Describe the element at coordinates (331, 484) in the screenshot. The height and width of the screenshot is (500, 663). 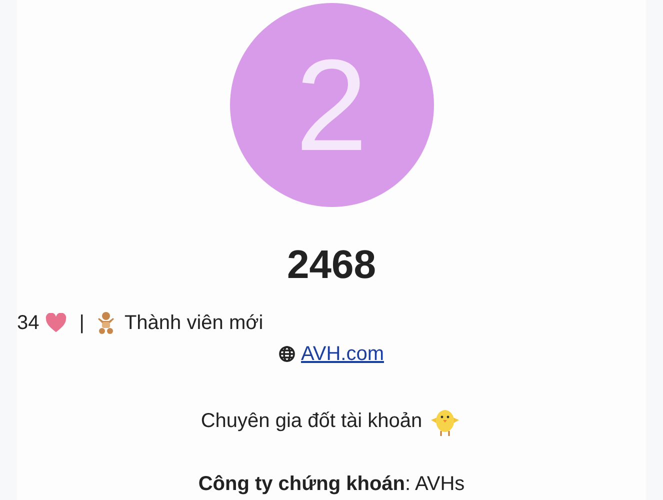
I see `profile-field: Công ty chứng khoán: AVHs` at that location.